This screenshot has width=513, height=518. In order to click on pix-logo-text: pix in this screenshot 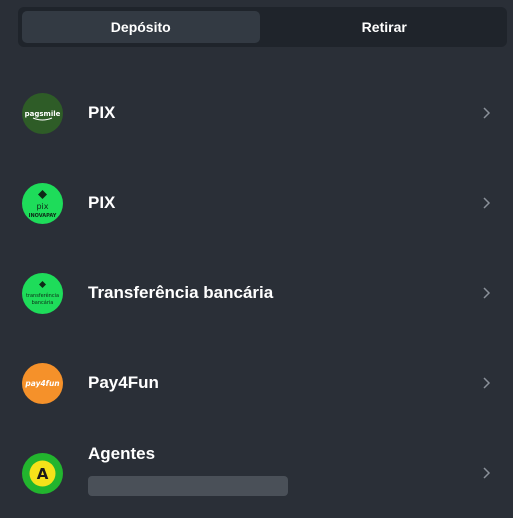, I will do `click(42, 206)`.